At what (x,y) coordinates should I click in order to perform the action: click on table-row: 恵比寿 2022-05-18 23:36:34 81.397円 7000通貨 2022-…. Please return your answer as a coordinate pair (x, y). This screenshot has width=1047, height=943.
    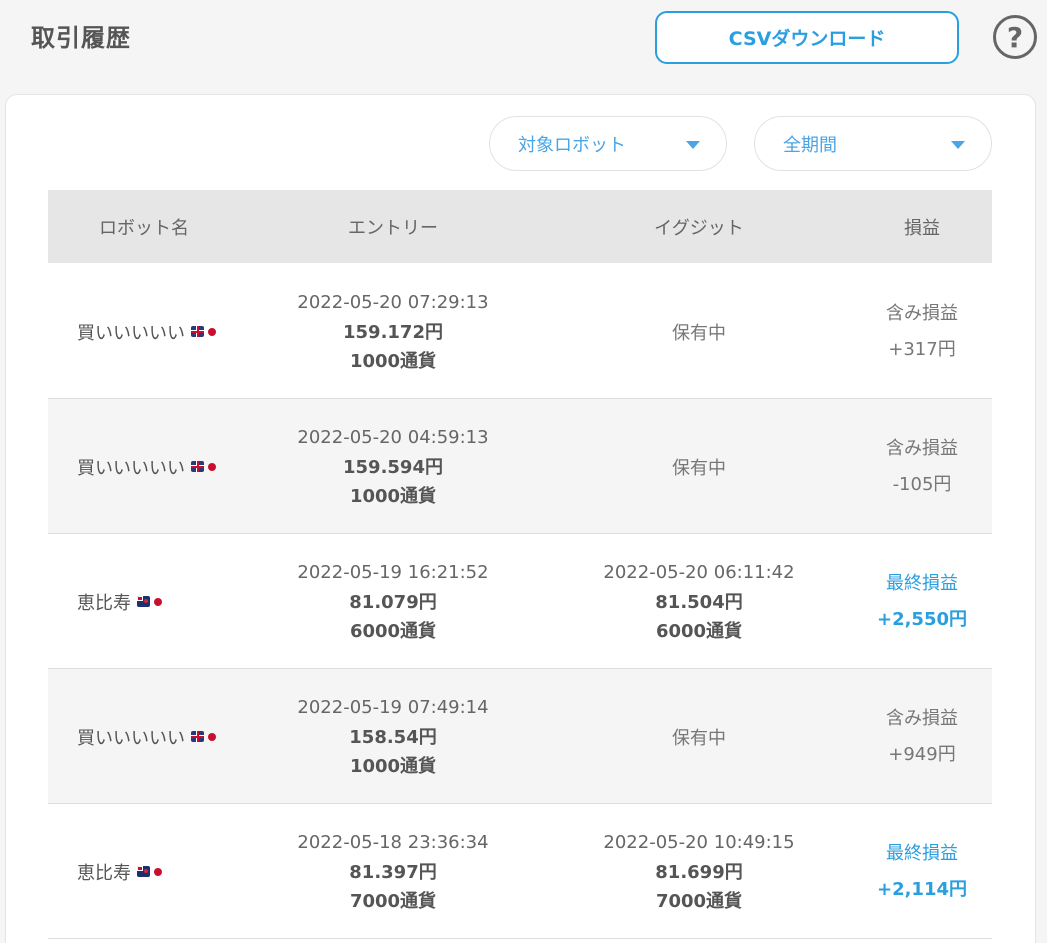
    Looking at the image, I should click on (520, 871).